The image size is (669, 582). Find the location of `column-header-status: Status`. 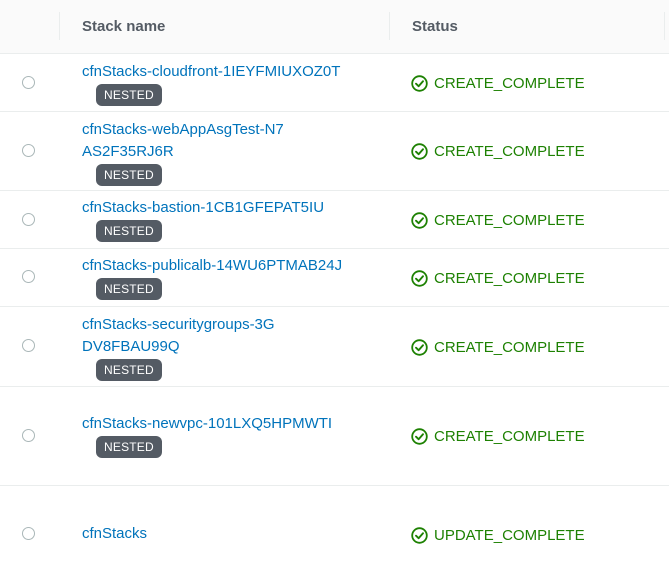

column-header-status: Status is located at coordinates (435, 26).